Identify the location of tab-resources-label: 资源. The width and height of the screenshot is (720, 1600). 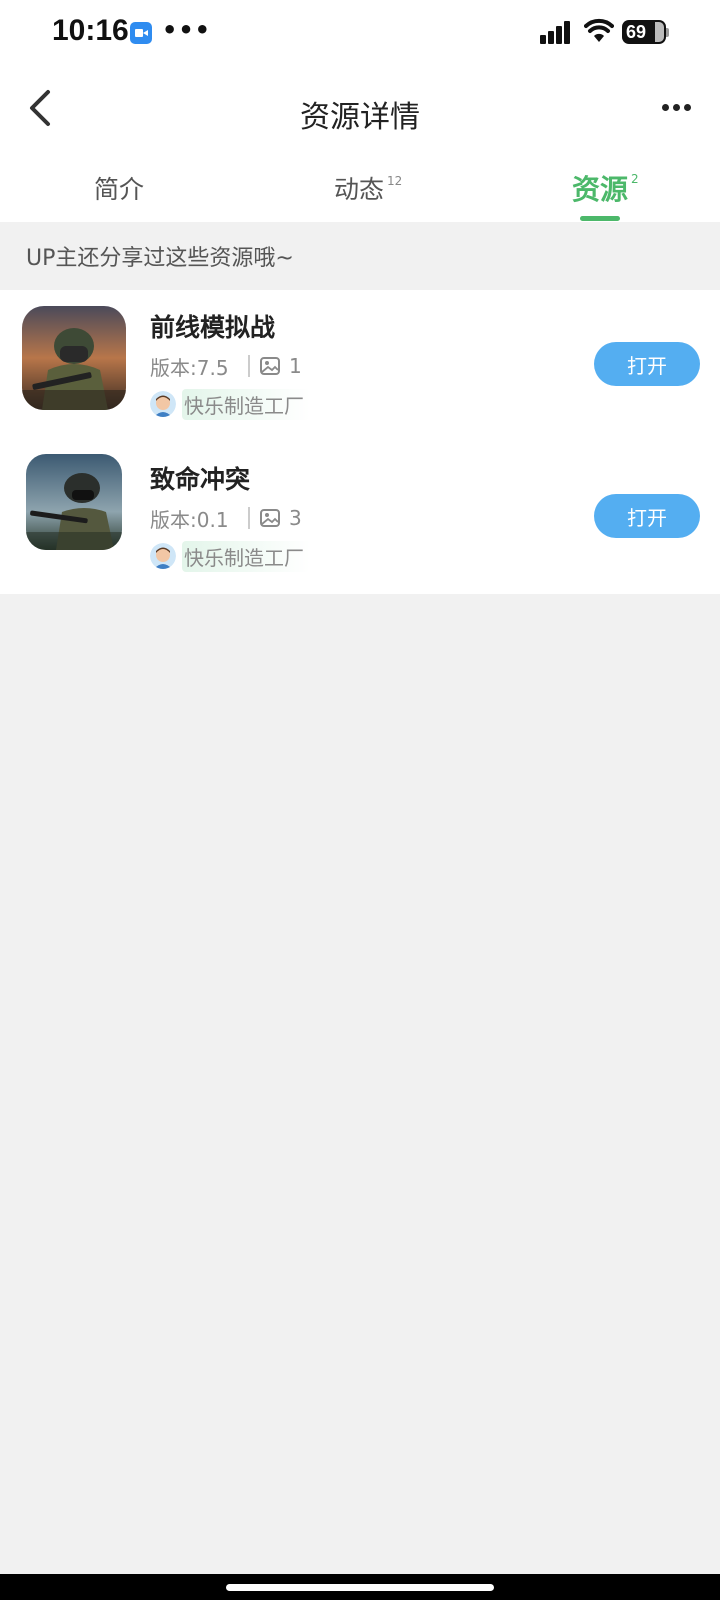
(600, 189).